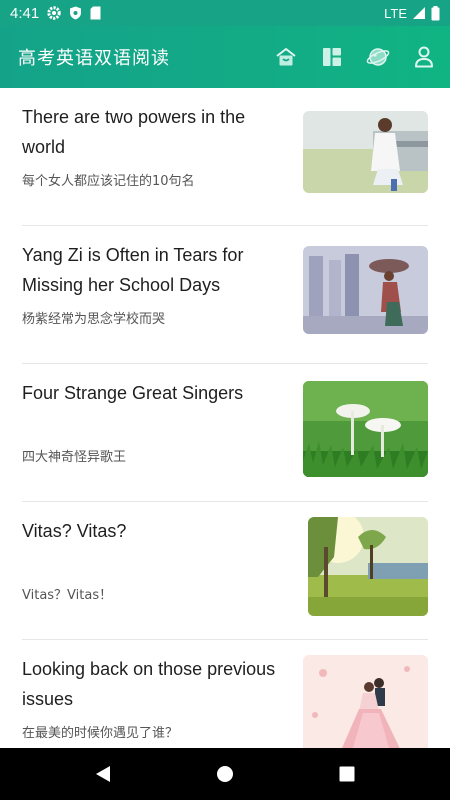 The height and width of the screenshot is (800, 450). Describe the element at coordinates (108, 181) in the screenshot. I see `article-subtitle: 每个女人都应该记住的10句名` at that location.